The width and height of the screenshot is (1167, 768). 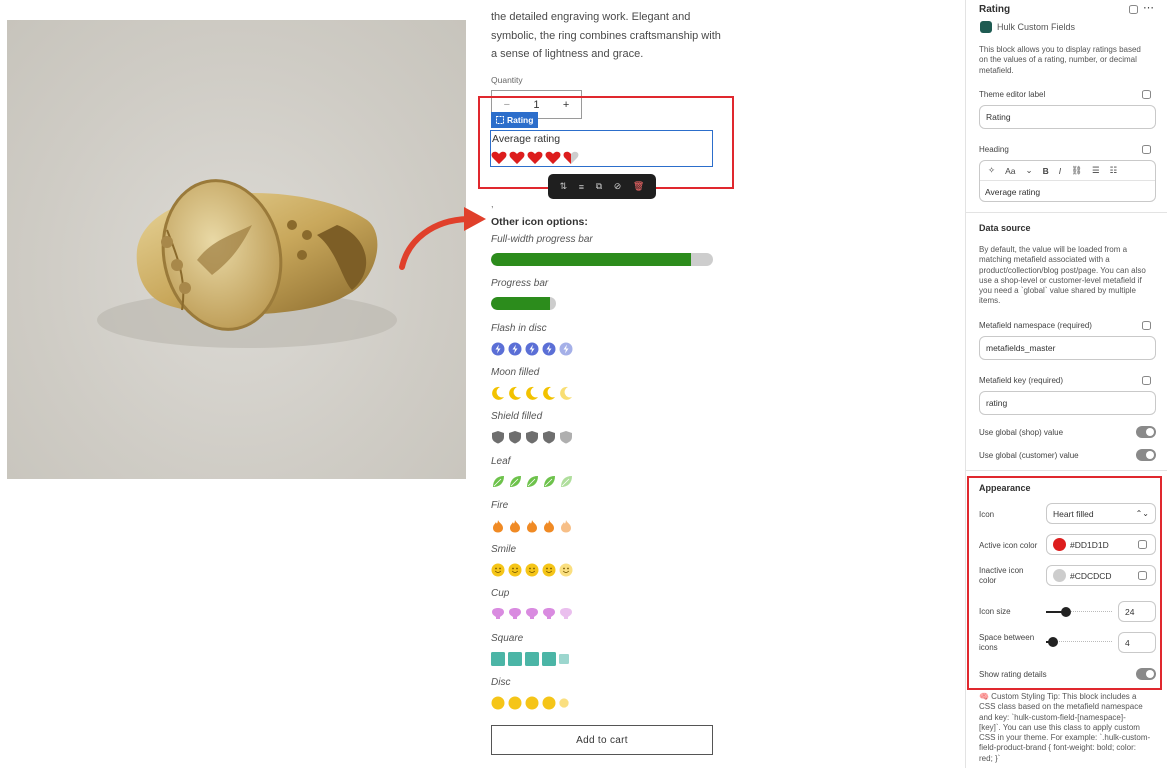 I want to click on icon-size-slider, so click(x=1079, y=612).